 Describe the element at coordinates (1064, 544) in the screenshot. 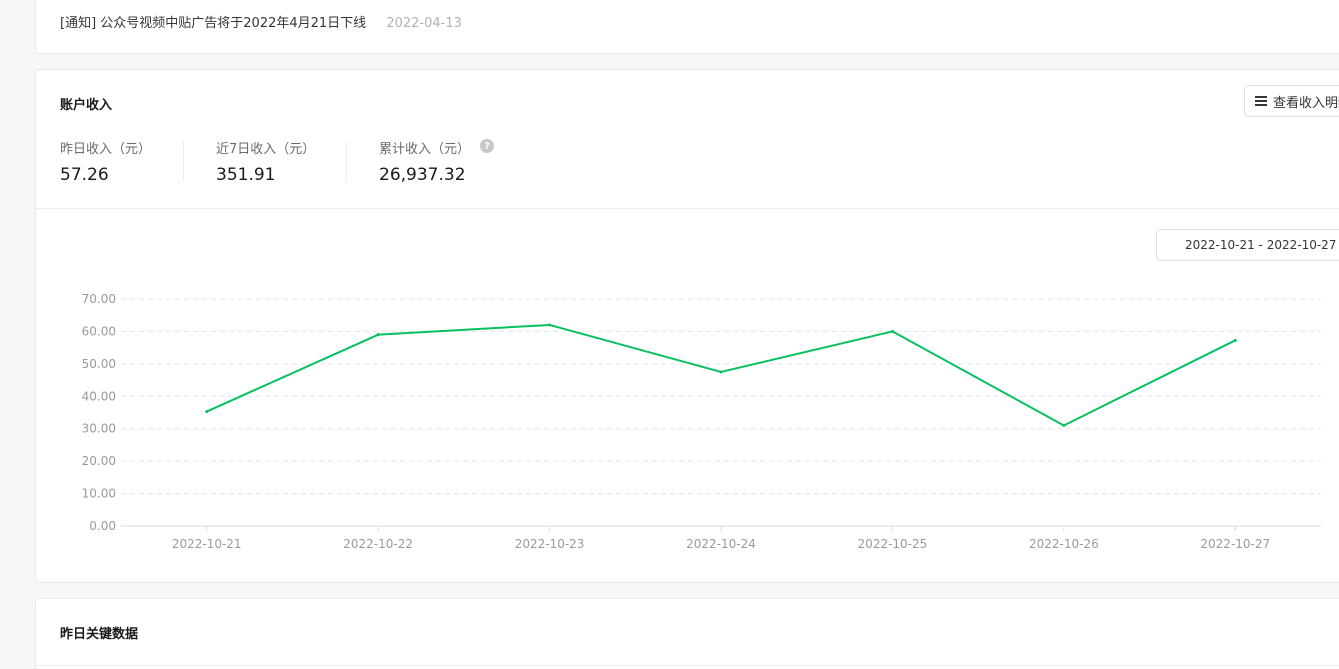

I see `x-tick-label: 2022-10-26` at that location.